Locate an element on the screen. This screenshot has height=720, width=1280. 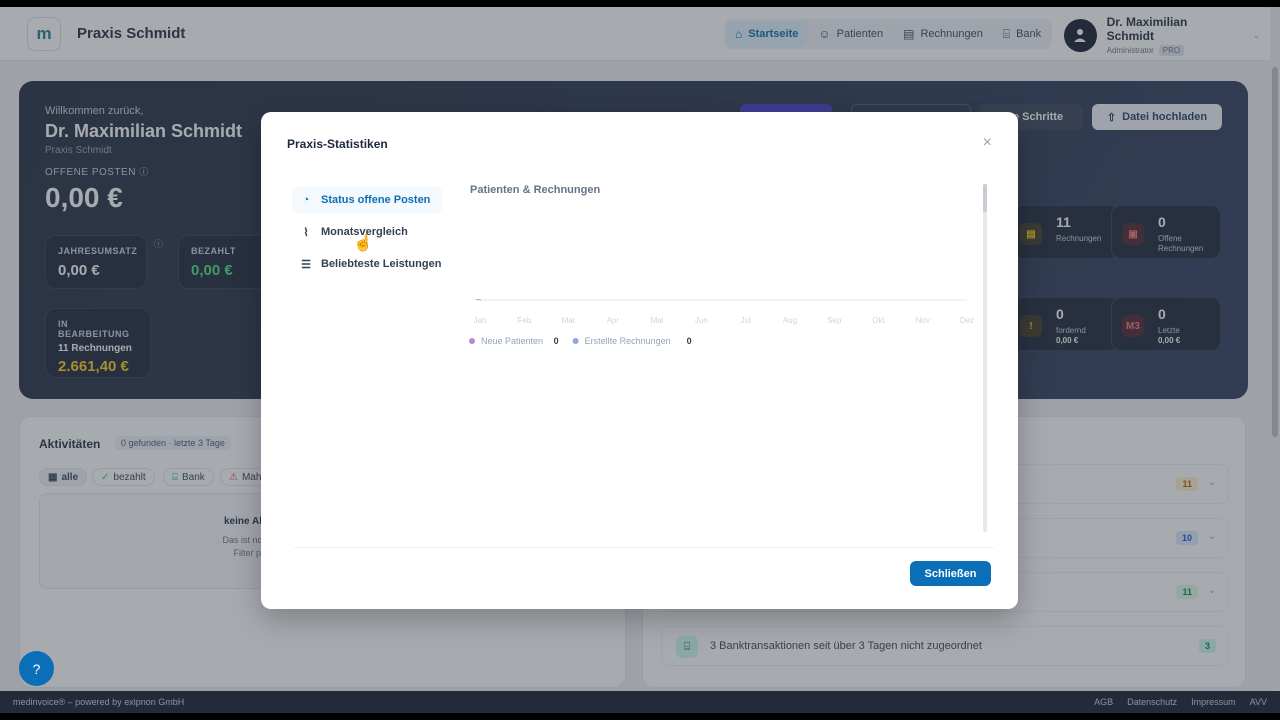
tab-label: Beliebteste Leistungen is located at coordinates (381, 264).